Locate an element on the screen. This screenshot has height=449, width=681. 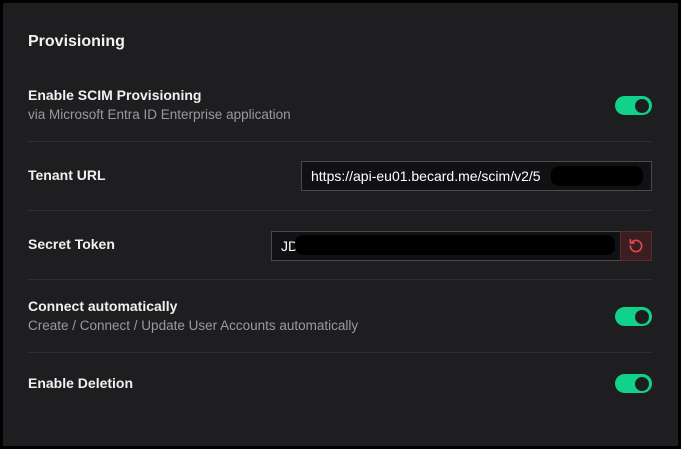
tenant-url-value: https://api-eu01.becard.me/scim/v2/5 is located at coordinates (426, 176).